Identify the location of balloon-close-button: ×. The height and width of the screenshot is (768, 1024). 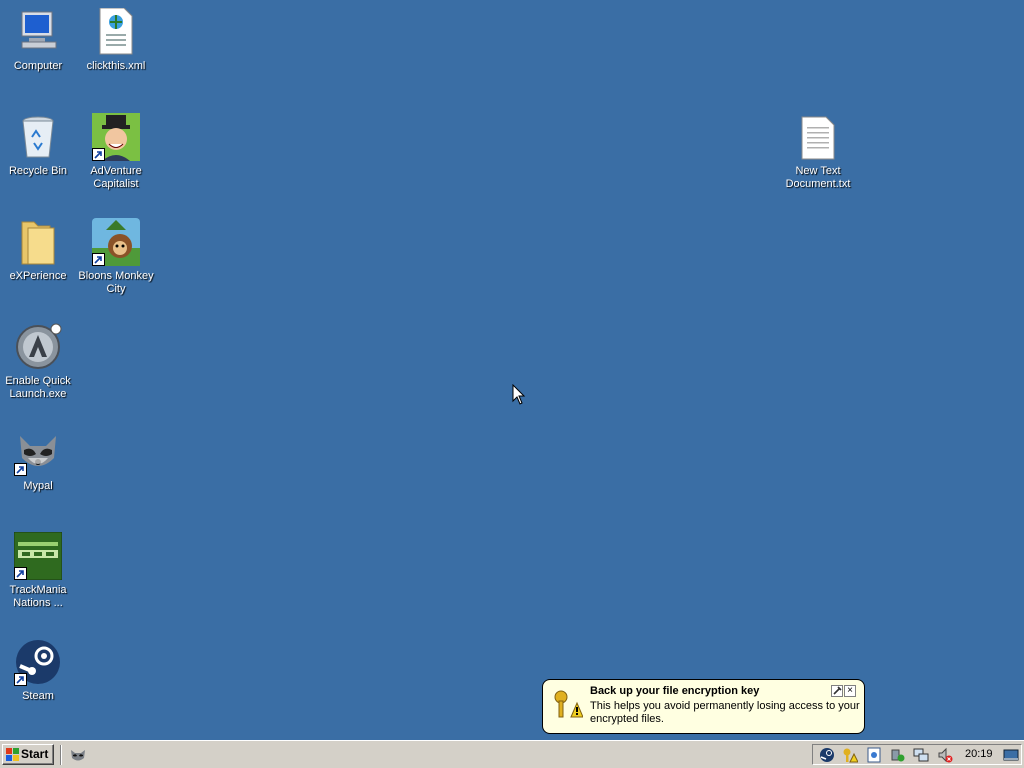
(850, 691).